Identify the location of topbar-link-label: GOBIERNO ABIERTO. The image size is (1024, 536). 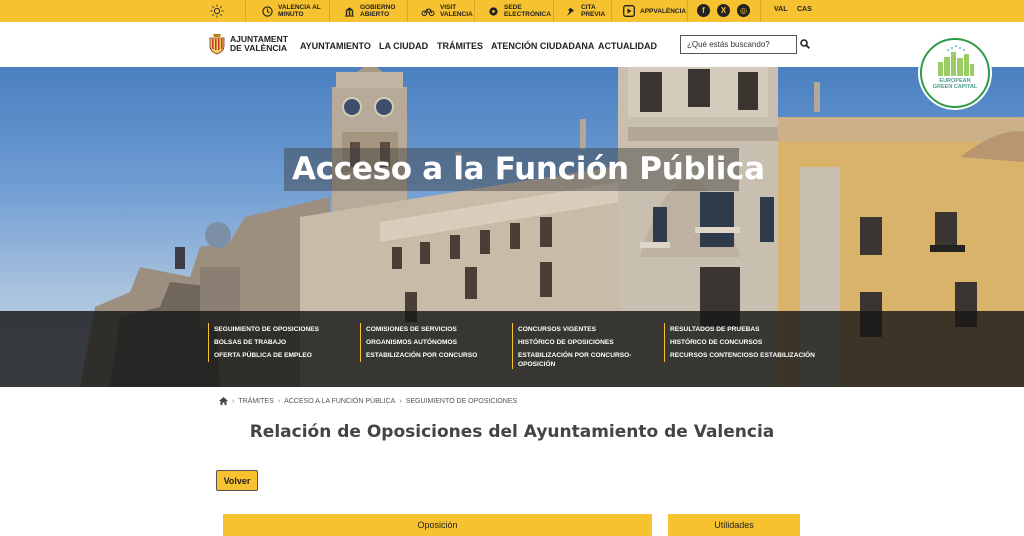
(378, 11).